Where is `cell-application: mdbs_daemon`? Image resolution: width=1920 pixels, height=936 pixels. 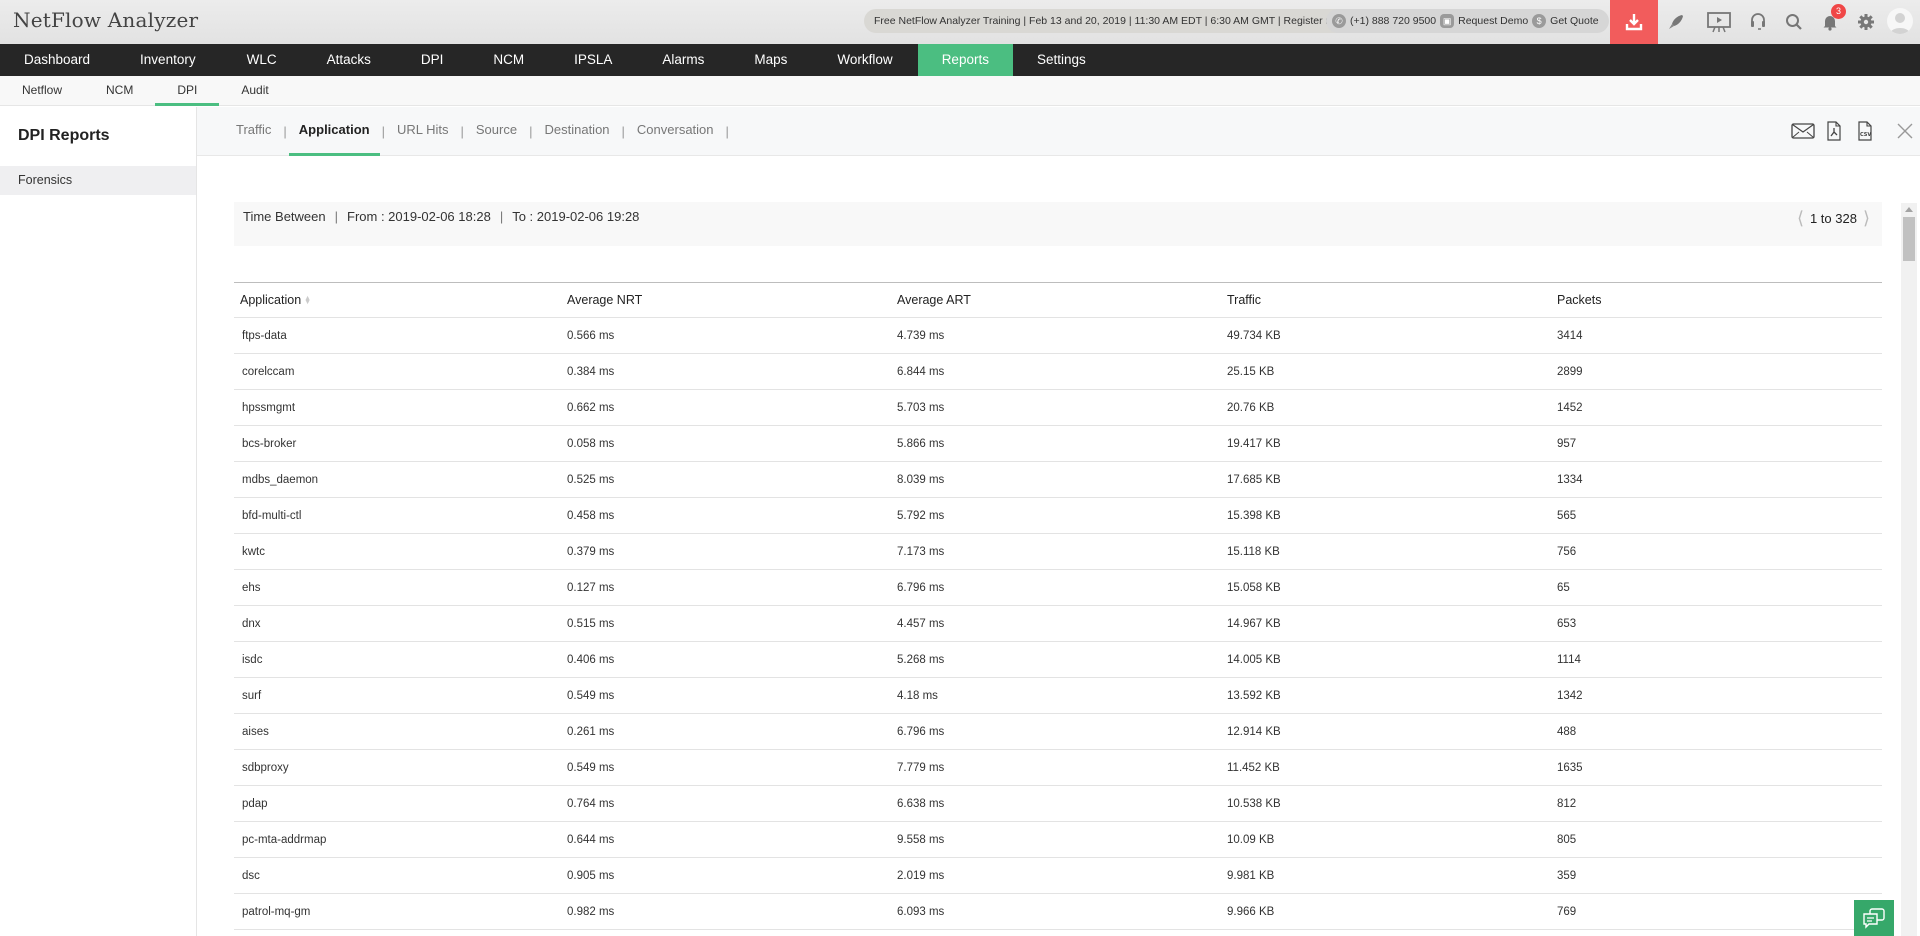
cell-application: mdbs_daemon is located at coordinates (399, 480).